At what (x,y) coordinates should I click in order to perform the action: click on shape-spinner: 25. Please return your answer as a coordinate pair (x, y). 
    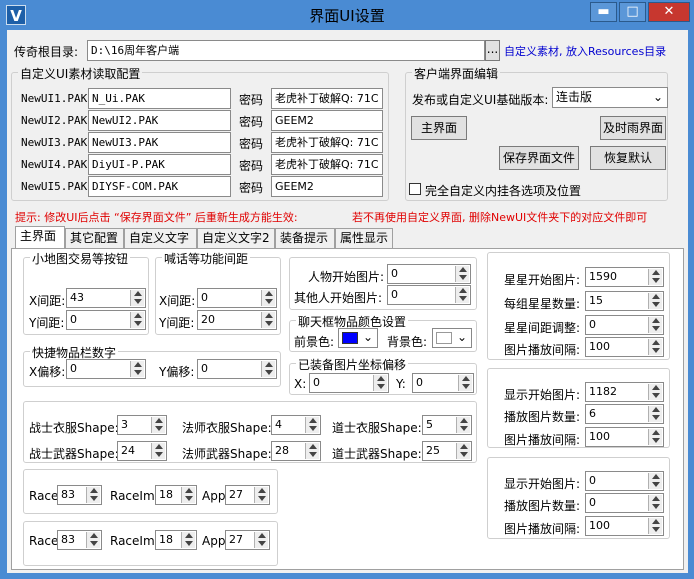
    Looking at the image, I should click on (447, 451).